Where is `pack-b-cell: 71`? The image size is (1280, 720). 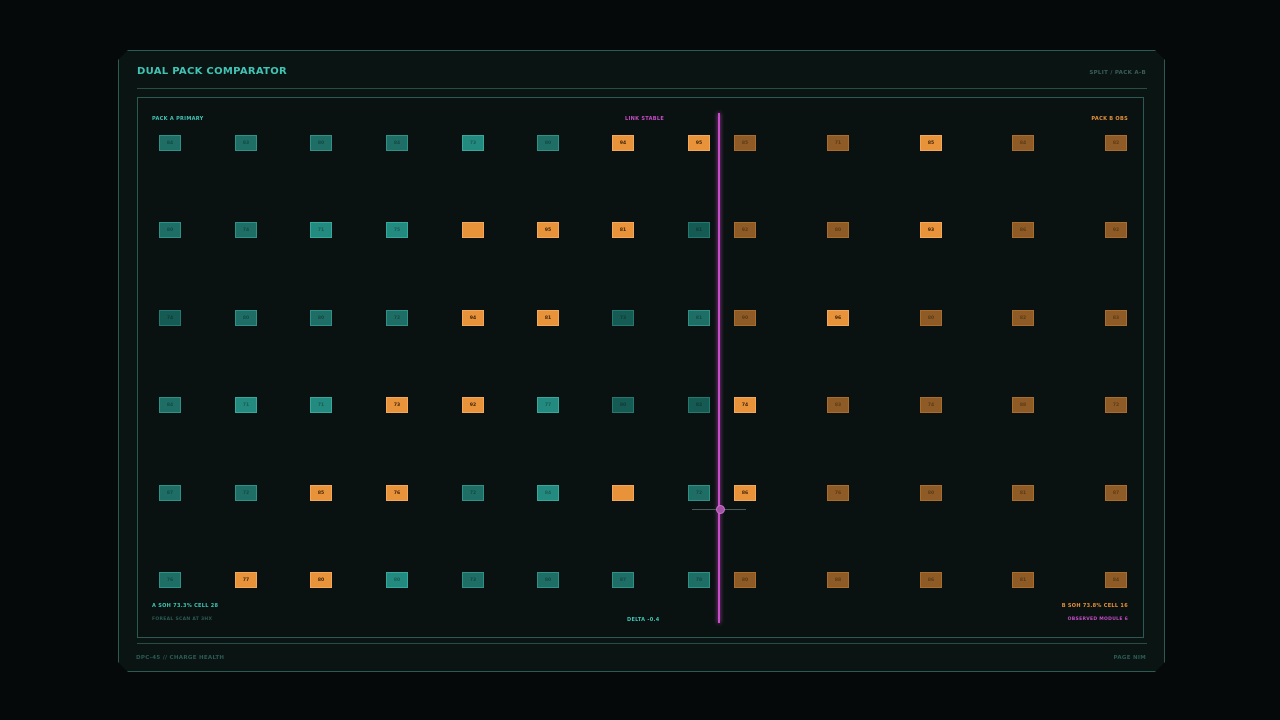
pack-b-cell: 71 is located at coordinates (838, 143).